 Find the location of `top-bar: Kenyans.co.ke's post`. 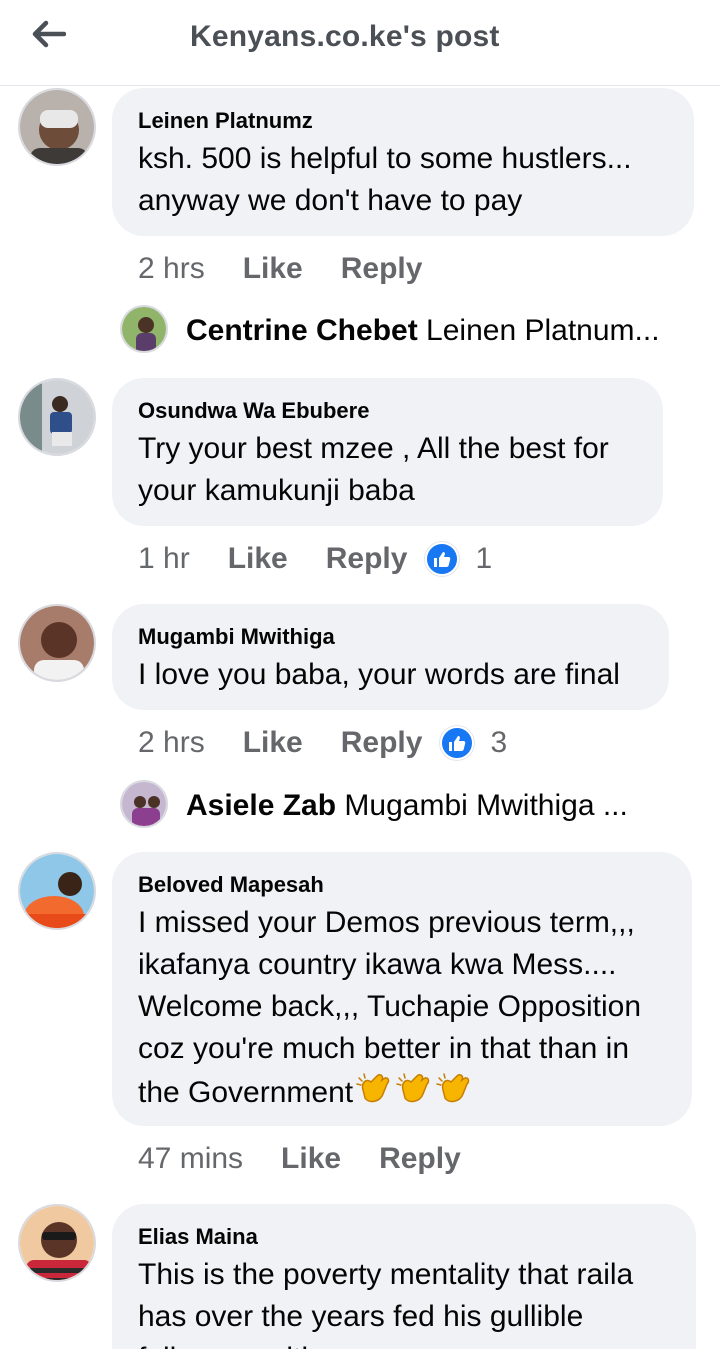

top-bar: Kenyans.co.ke's post is located at coordinates (360, 43).